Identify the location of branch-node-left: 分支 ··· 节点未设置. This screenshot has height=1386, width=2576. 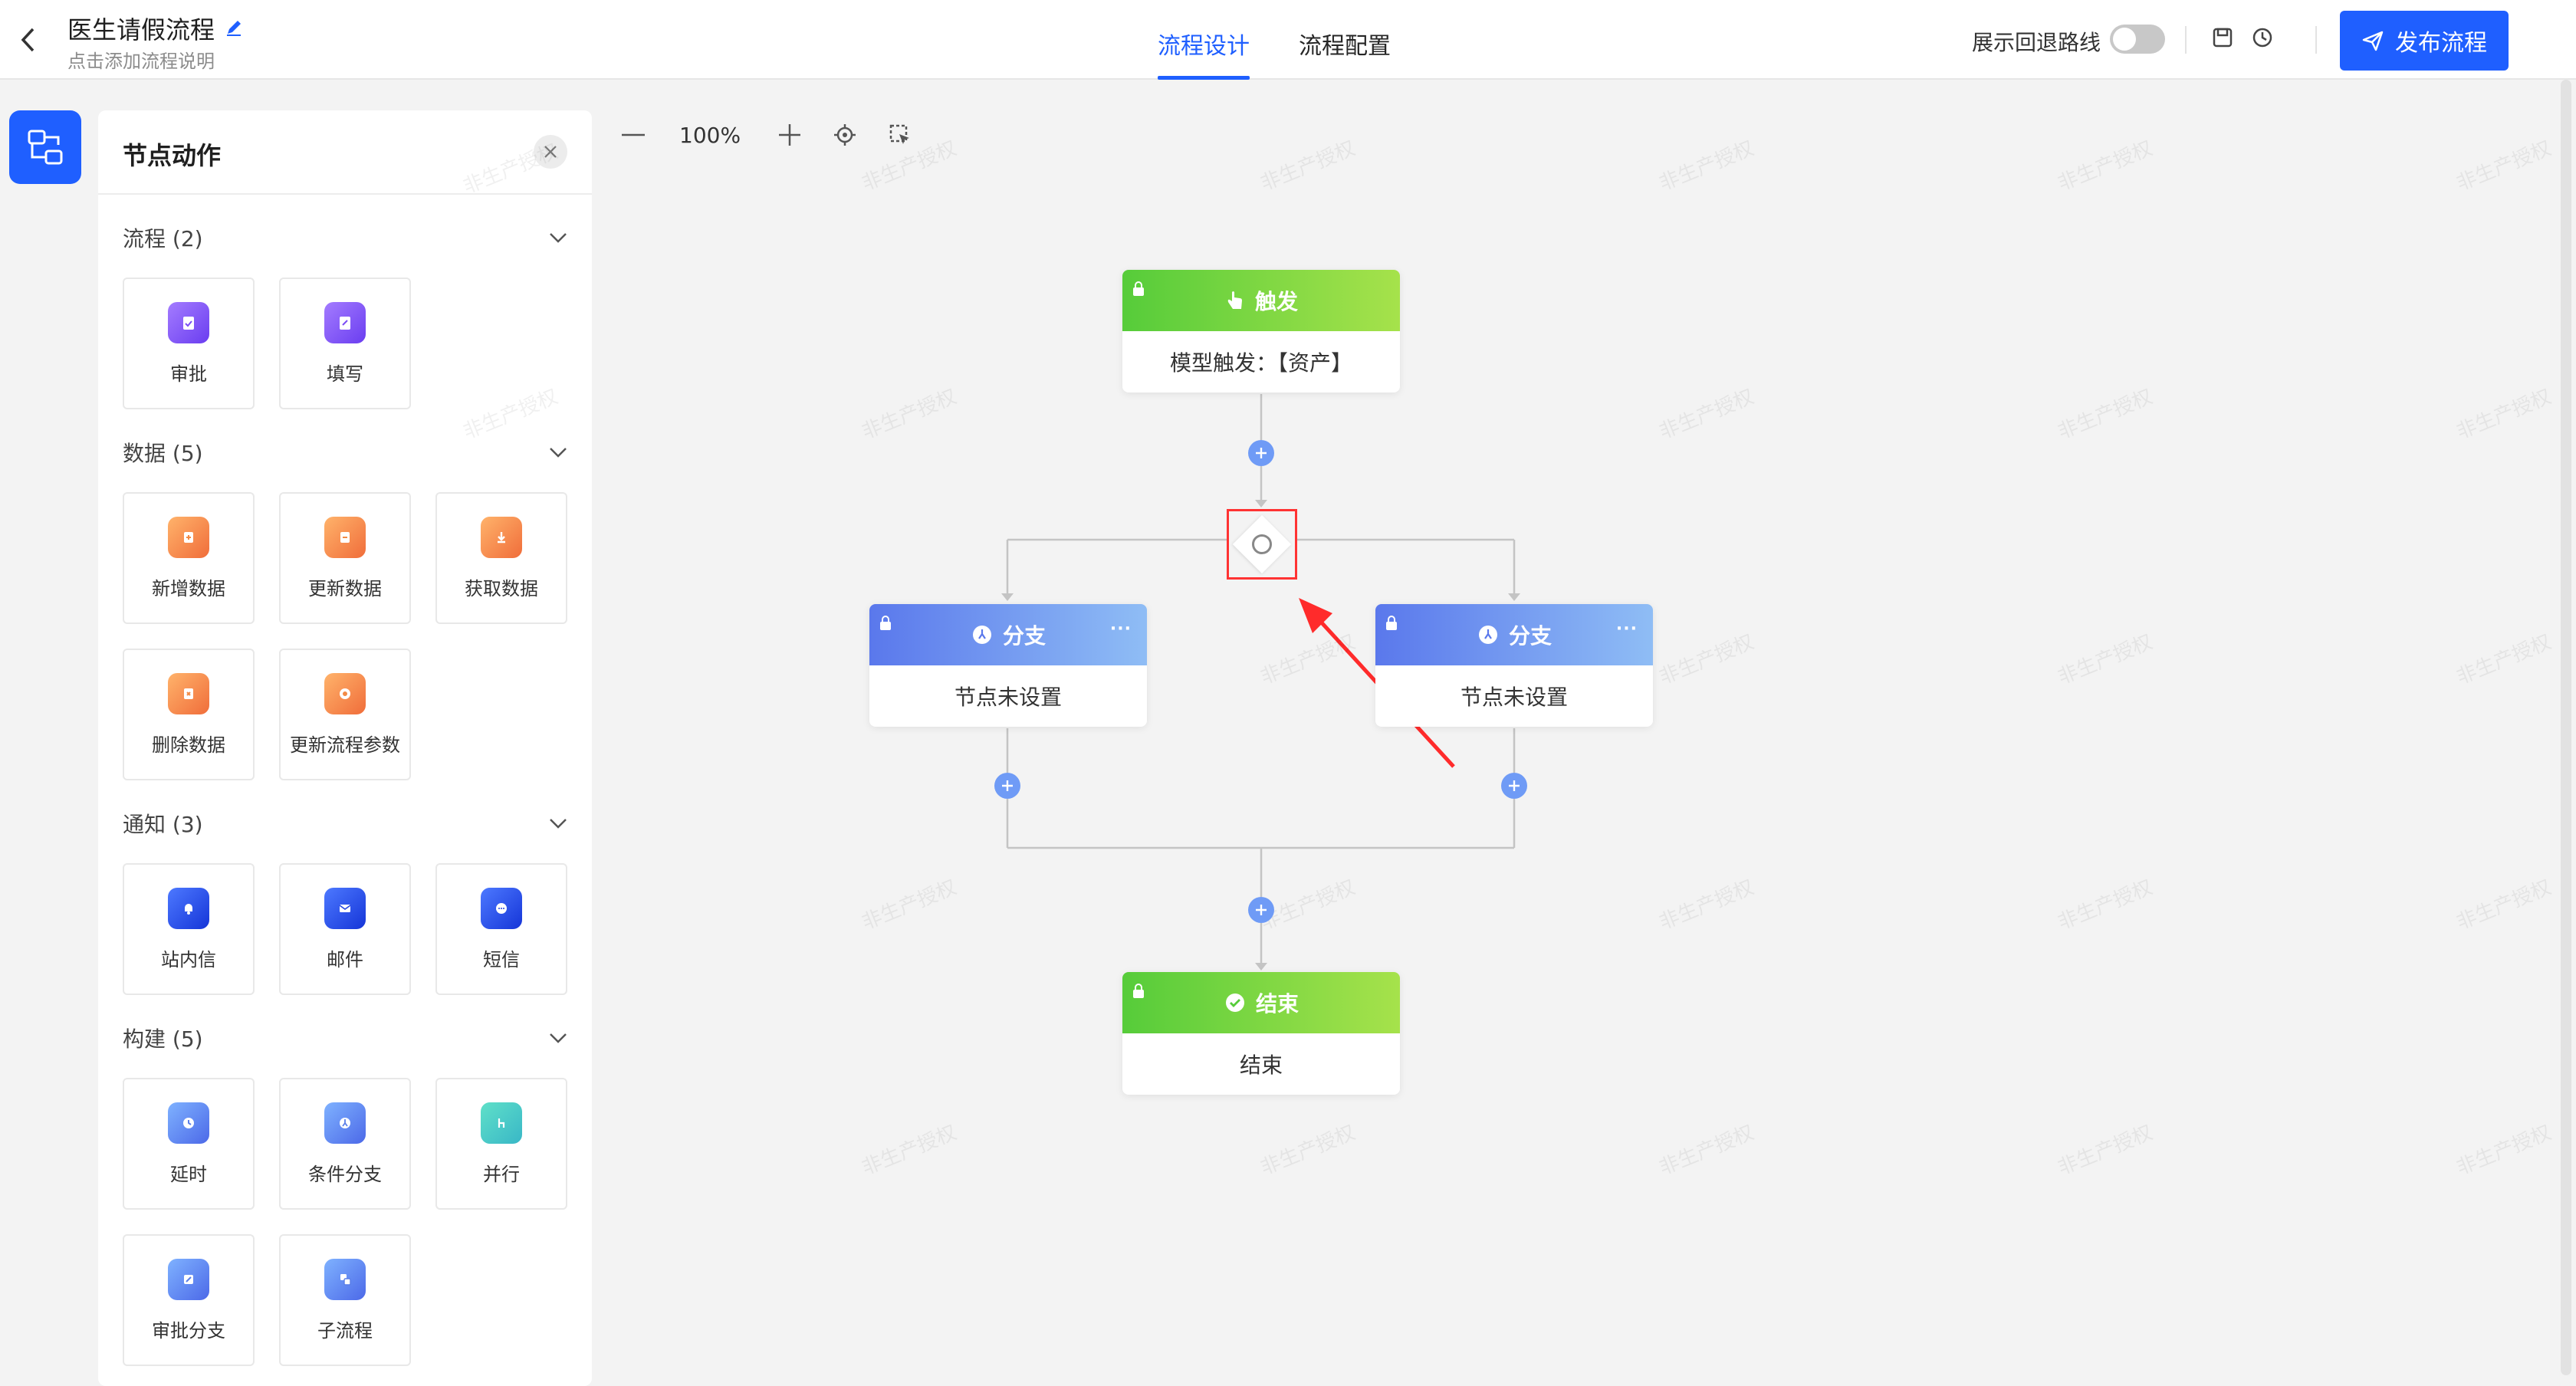
(1008, 666).